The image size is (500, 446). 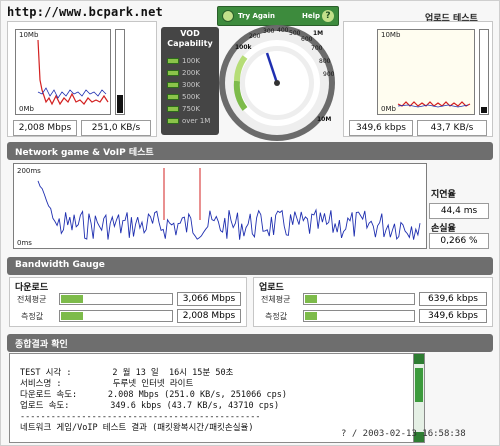 I want to click on vod-item-1: 100K, so click(x=183, y=61).